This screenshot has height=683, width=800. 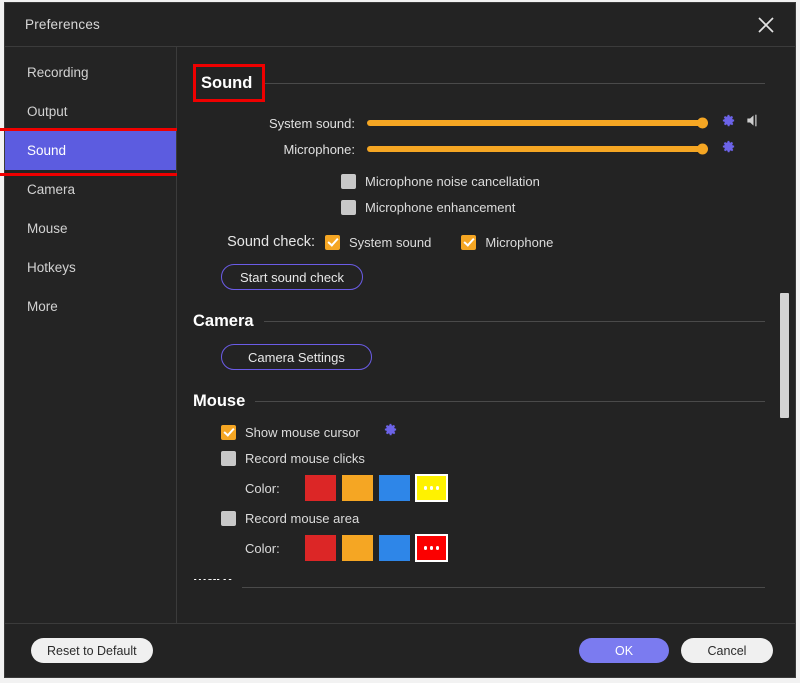 I want to click on camera-settings-button: Camera Settings, so click(x=296, y=357).